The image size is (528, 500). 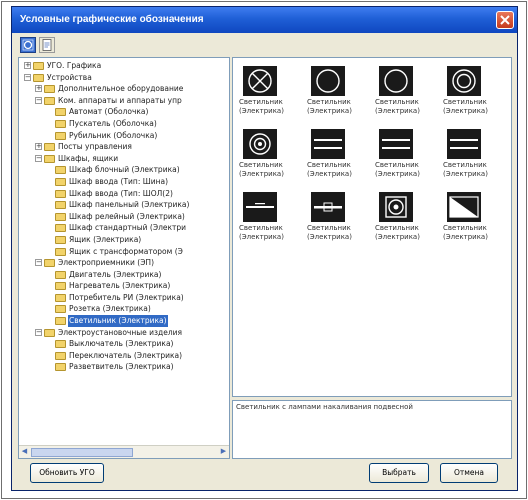 I want to click on tree-item: − Устройства, so click(x=121, y=78).